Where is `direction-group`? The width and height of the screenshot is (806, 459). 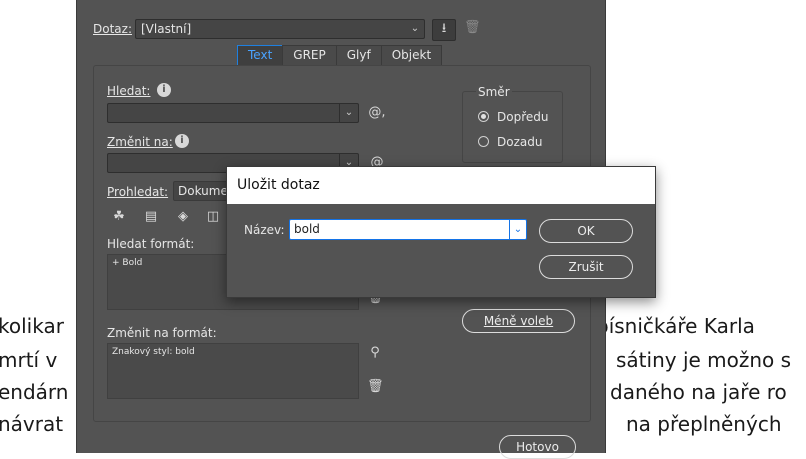 direction-group is located at coordinates (512, 127).